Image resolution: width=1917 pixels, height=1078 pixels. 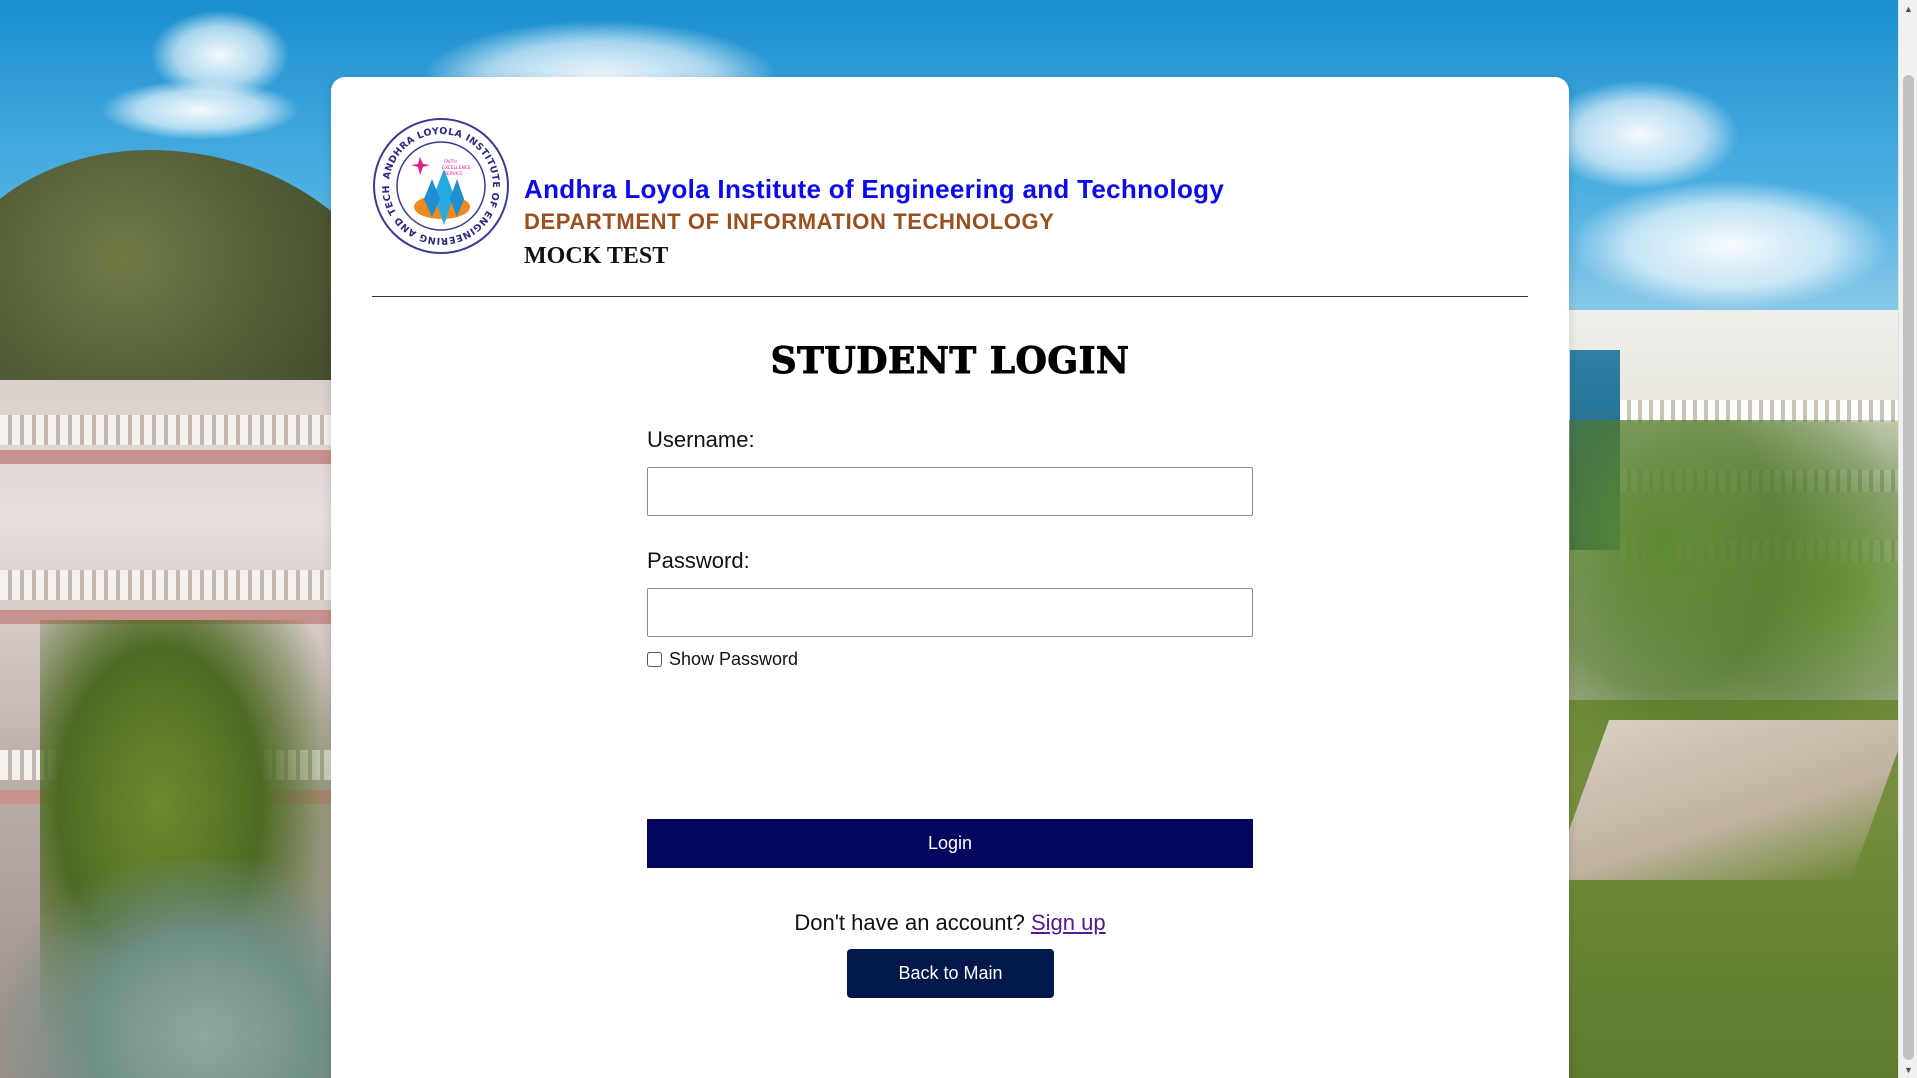 I want to click on scrollbar-thumb, so click(x=1908, y=567).